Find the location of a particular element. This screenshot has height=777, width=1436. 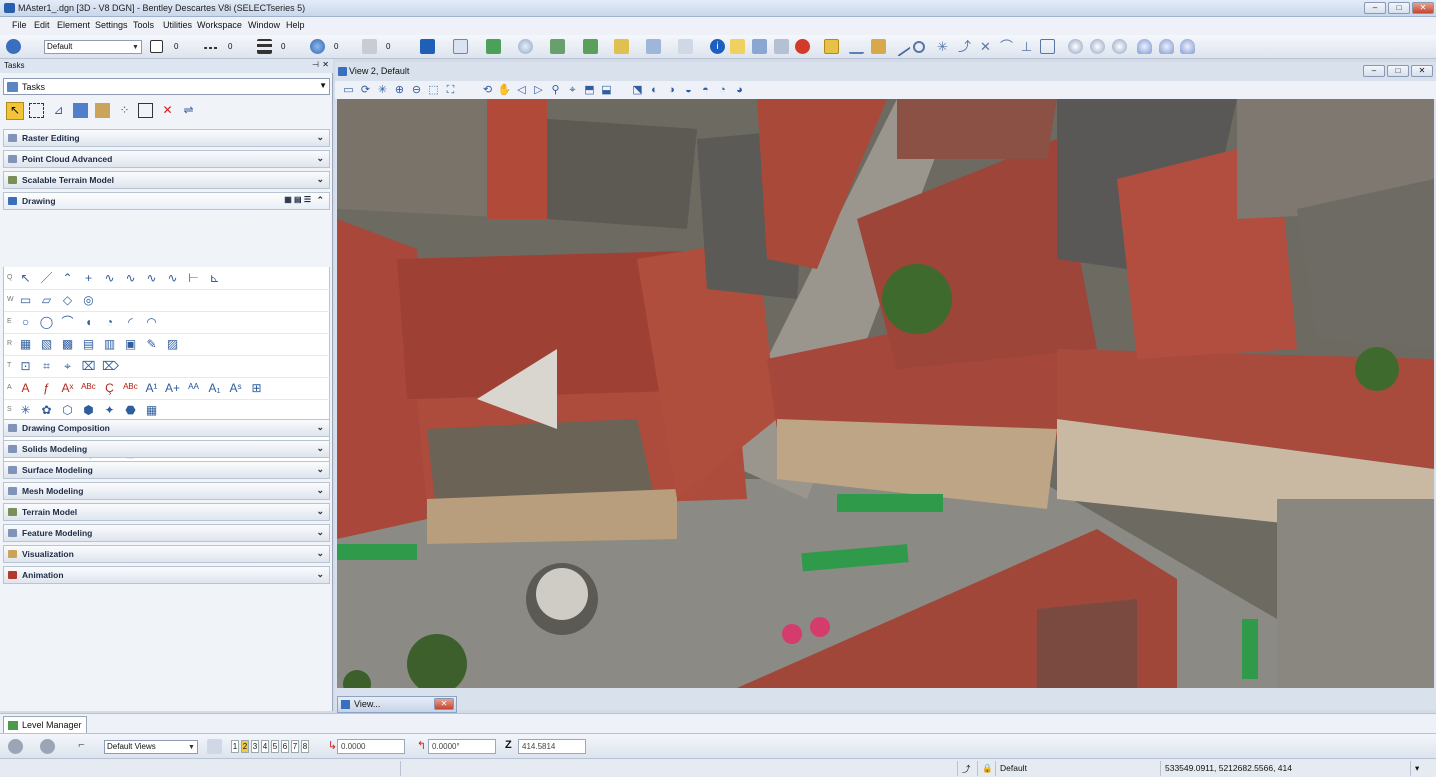

view-top-icon: ◐ is located at coordinates (654, 90).